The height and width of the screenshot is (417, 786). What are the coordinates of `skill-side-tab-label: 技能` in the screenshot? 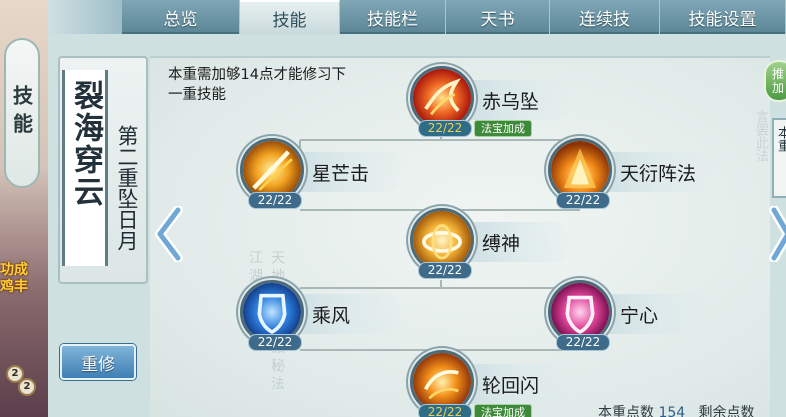 It's located at (21, 113).